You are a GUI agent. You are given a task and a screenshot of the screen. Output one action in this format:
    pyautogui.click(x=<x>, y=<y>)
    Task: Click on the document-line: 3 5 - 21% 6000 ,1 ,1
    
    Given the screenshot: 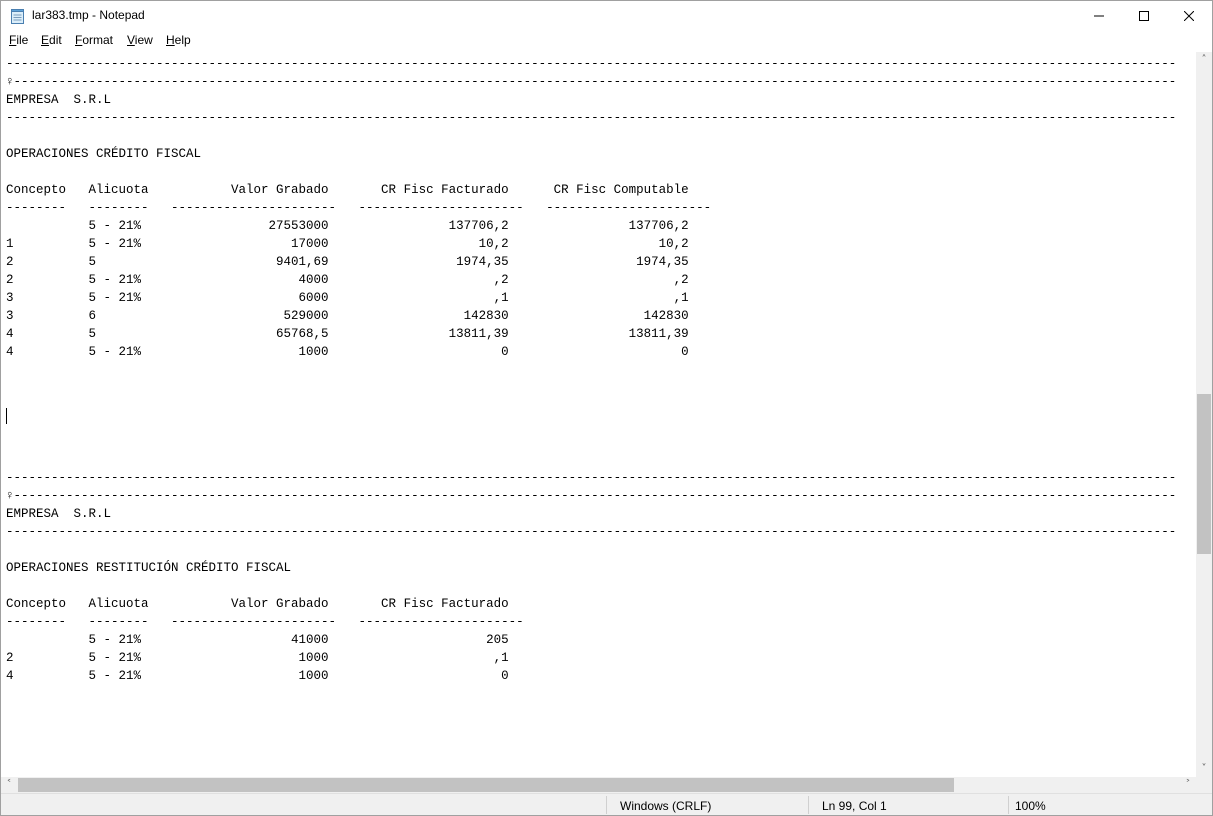 What is the action you would take?
    pyautogui.click(x=347, y=298)
    